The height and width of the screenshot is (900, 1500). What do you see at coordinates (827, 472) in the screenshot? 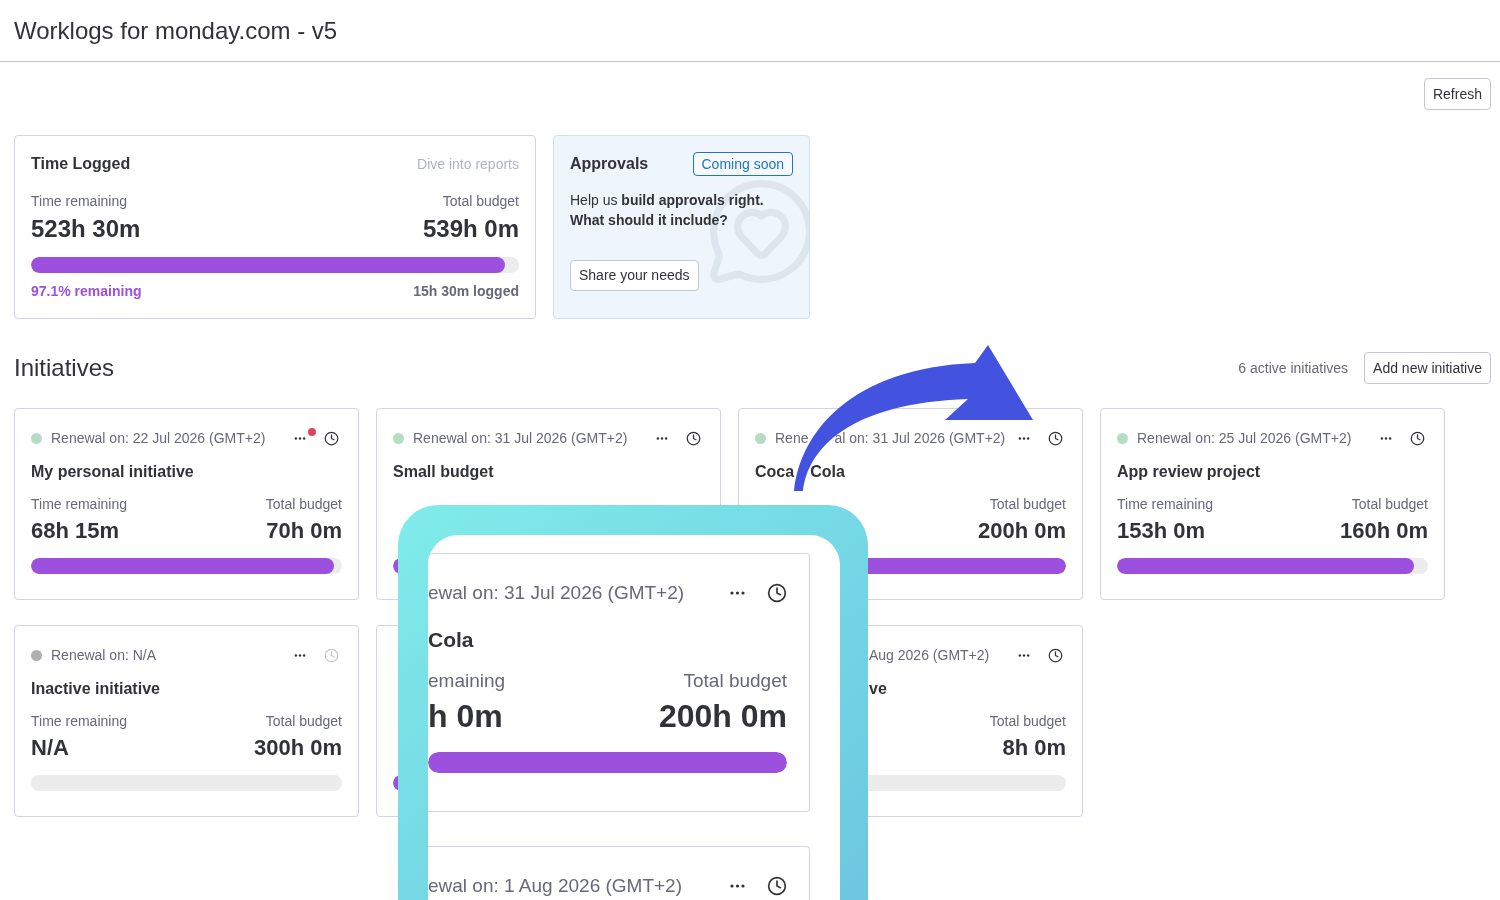
I see `initiative-name-part: Cola` at bounding box center [827, 472].